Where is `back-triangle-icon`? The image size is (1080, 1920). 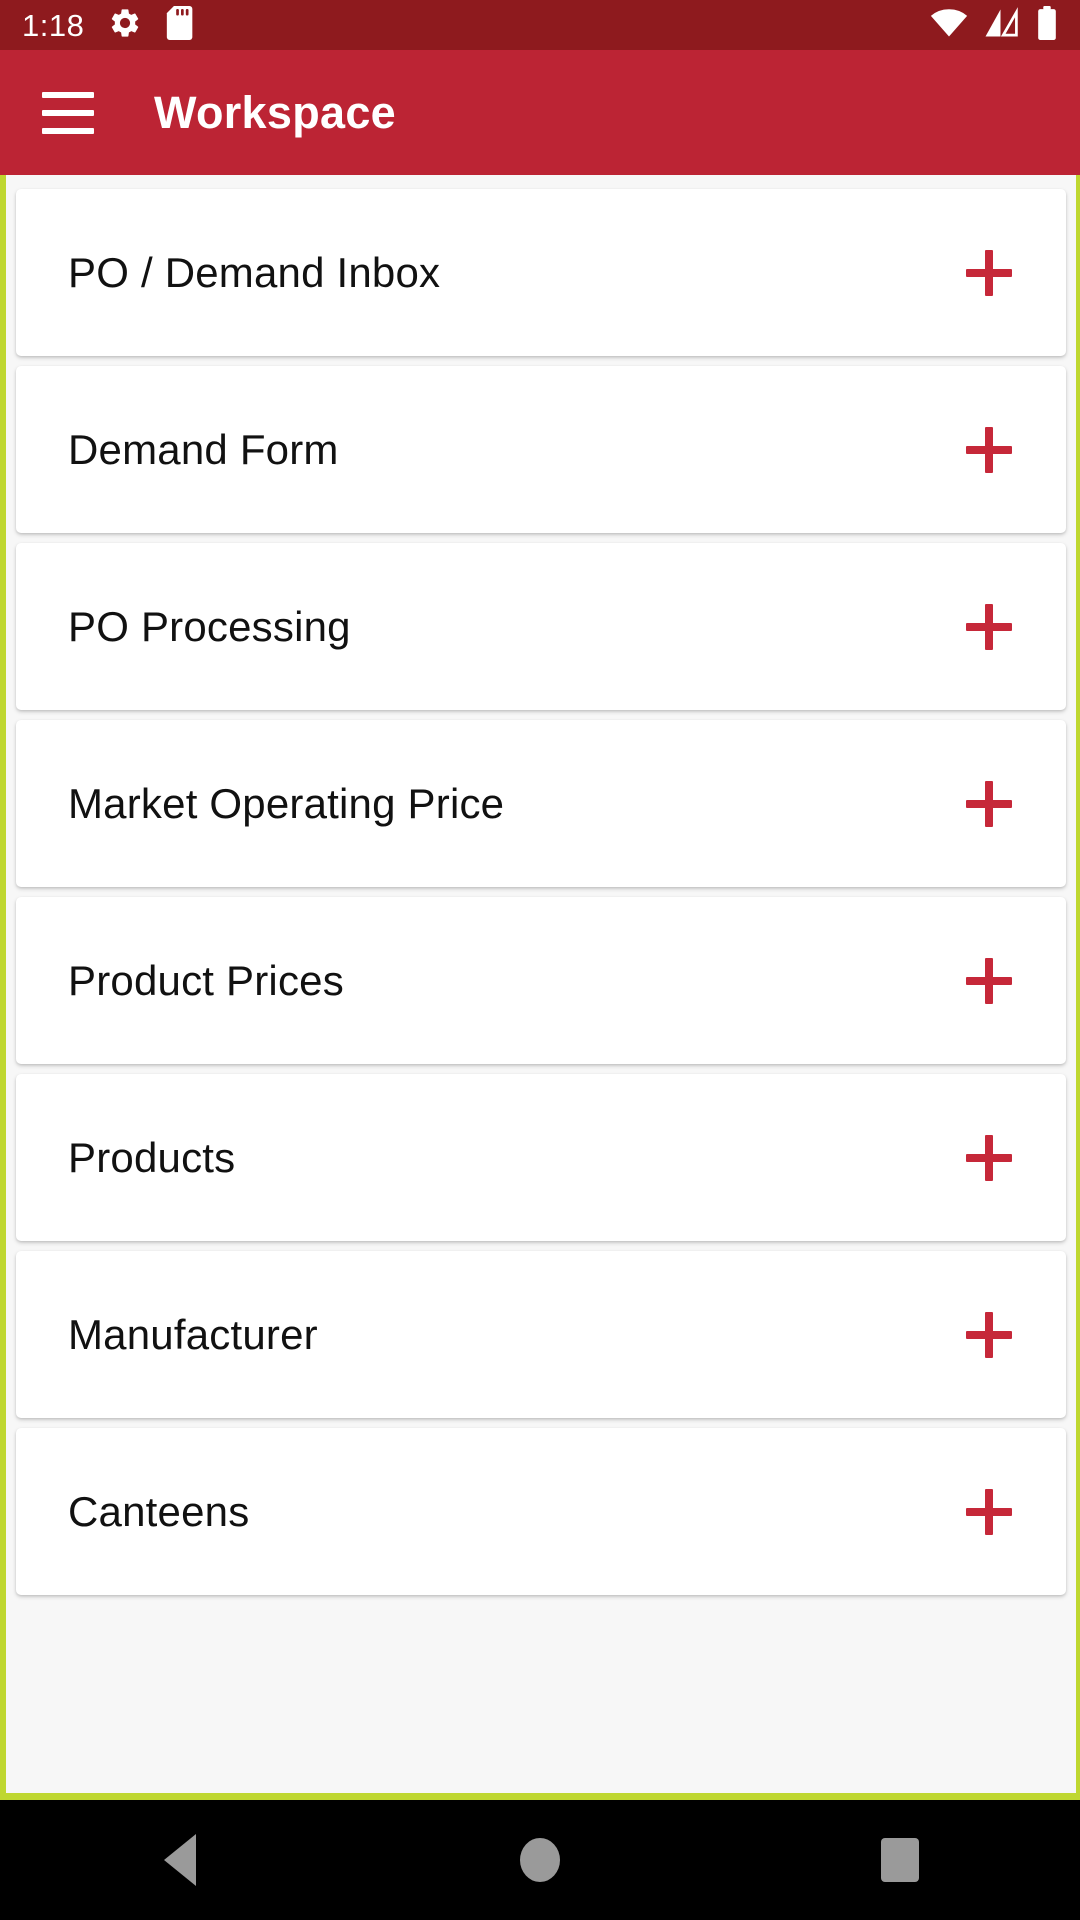
back-triangle-icon is located at coordinates (180, 1860).